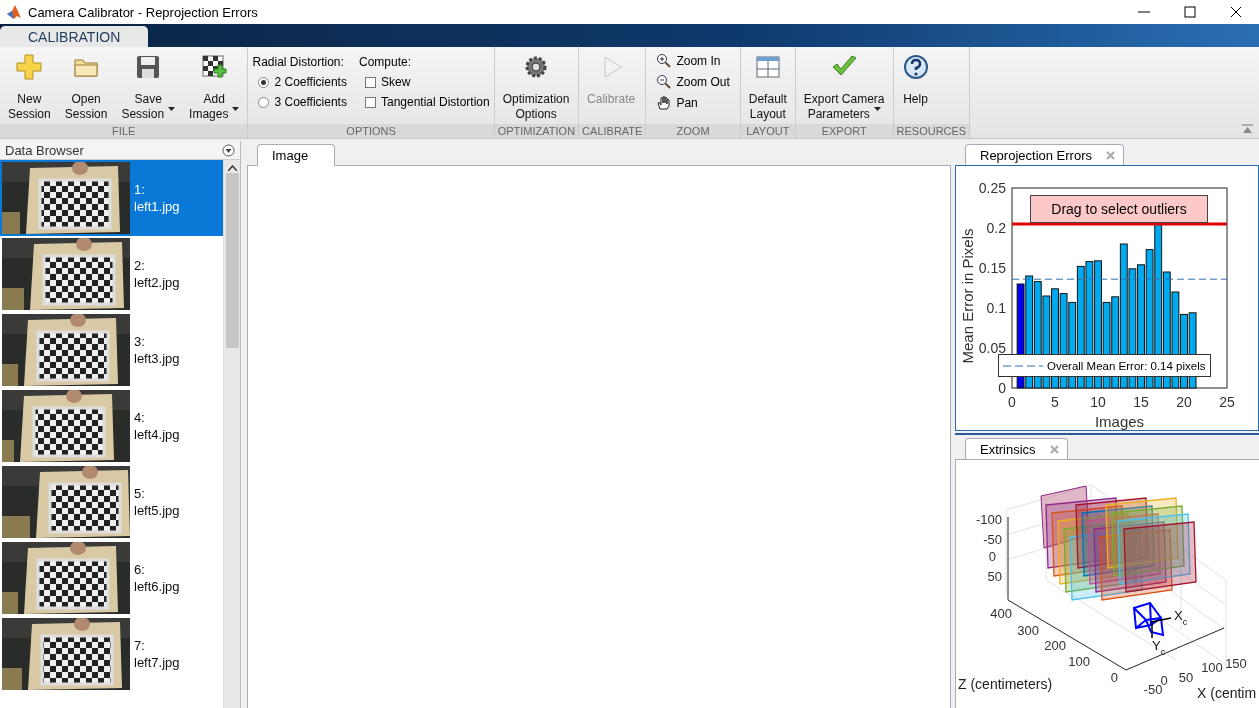  What do you see at coordinates (992, 188) in the screenshot?
I see `tick-label: 0.25` at bounding box center [992, 188].